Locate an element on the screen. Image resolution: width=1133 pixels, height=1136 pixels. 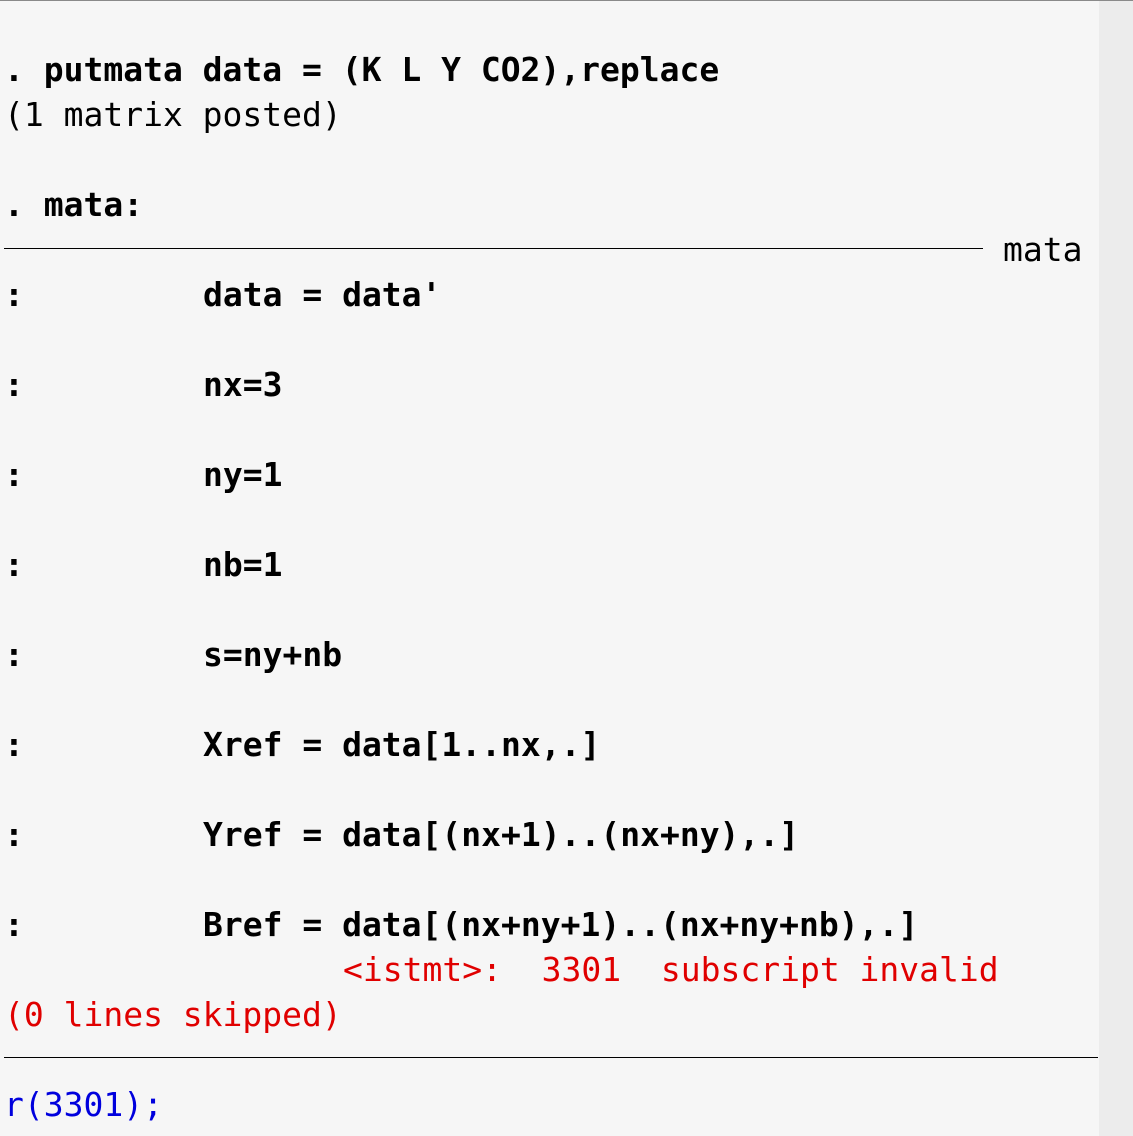
lines-skipped-message: (0 lines skipped) is located at coordinates (173, 1014).